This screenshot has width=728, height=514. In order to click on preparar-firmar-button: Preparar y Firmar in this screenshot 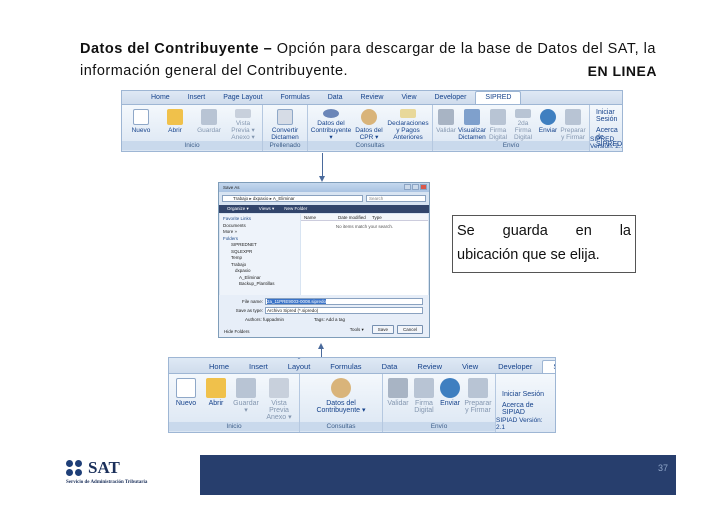, I will do `click(573, 124)`.